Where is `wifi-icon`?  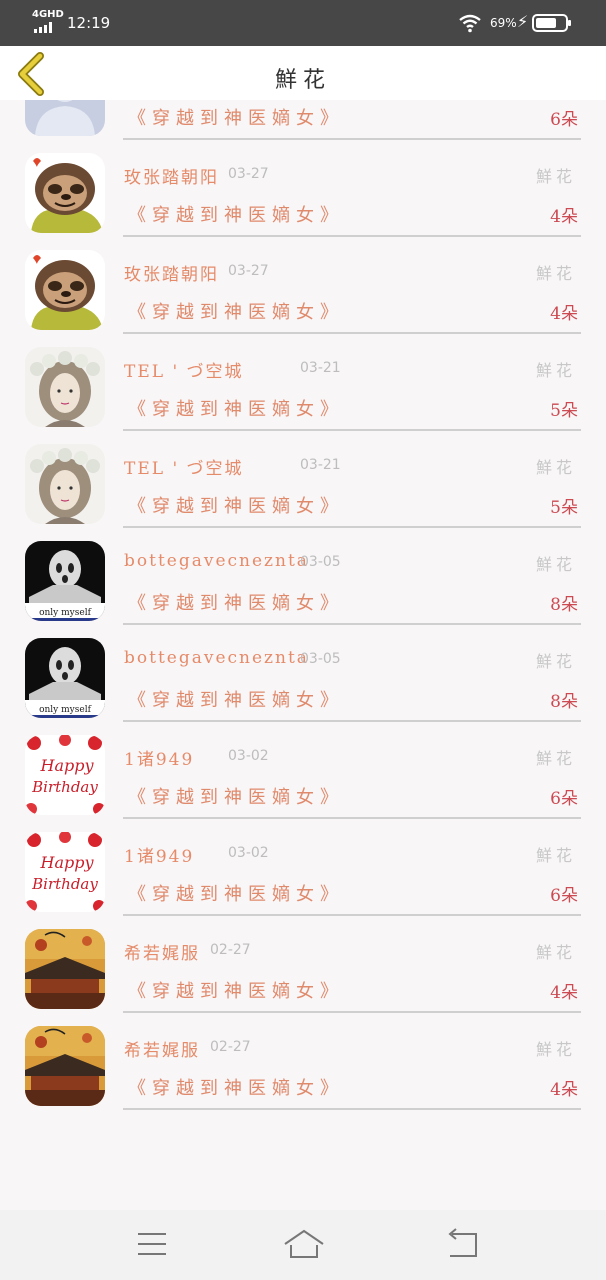 wifi-icon is located at coordinates (470, 23).